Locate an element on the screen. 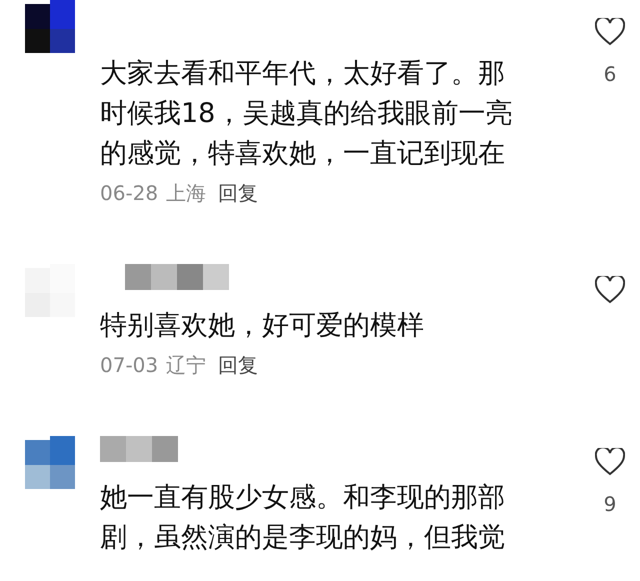  comment-date: 06-28 is located at coordinates (129, 193).